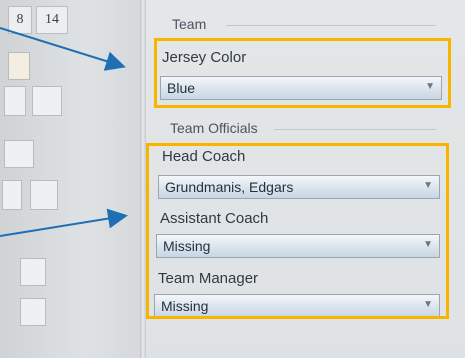 This screenshot has height=358, width=465. Describe the element at coordinates (302, 73) in the screenshot. I see `jersey-color-highlight` at that location.